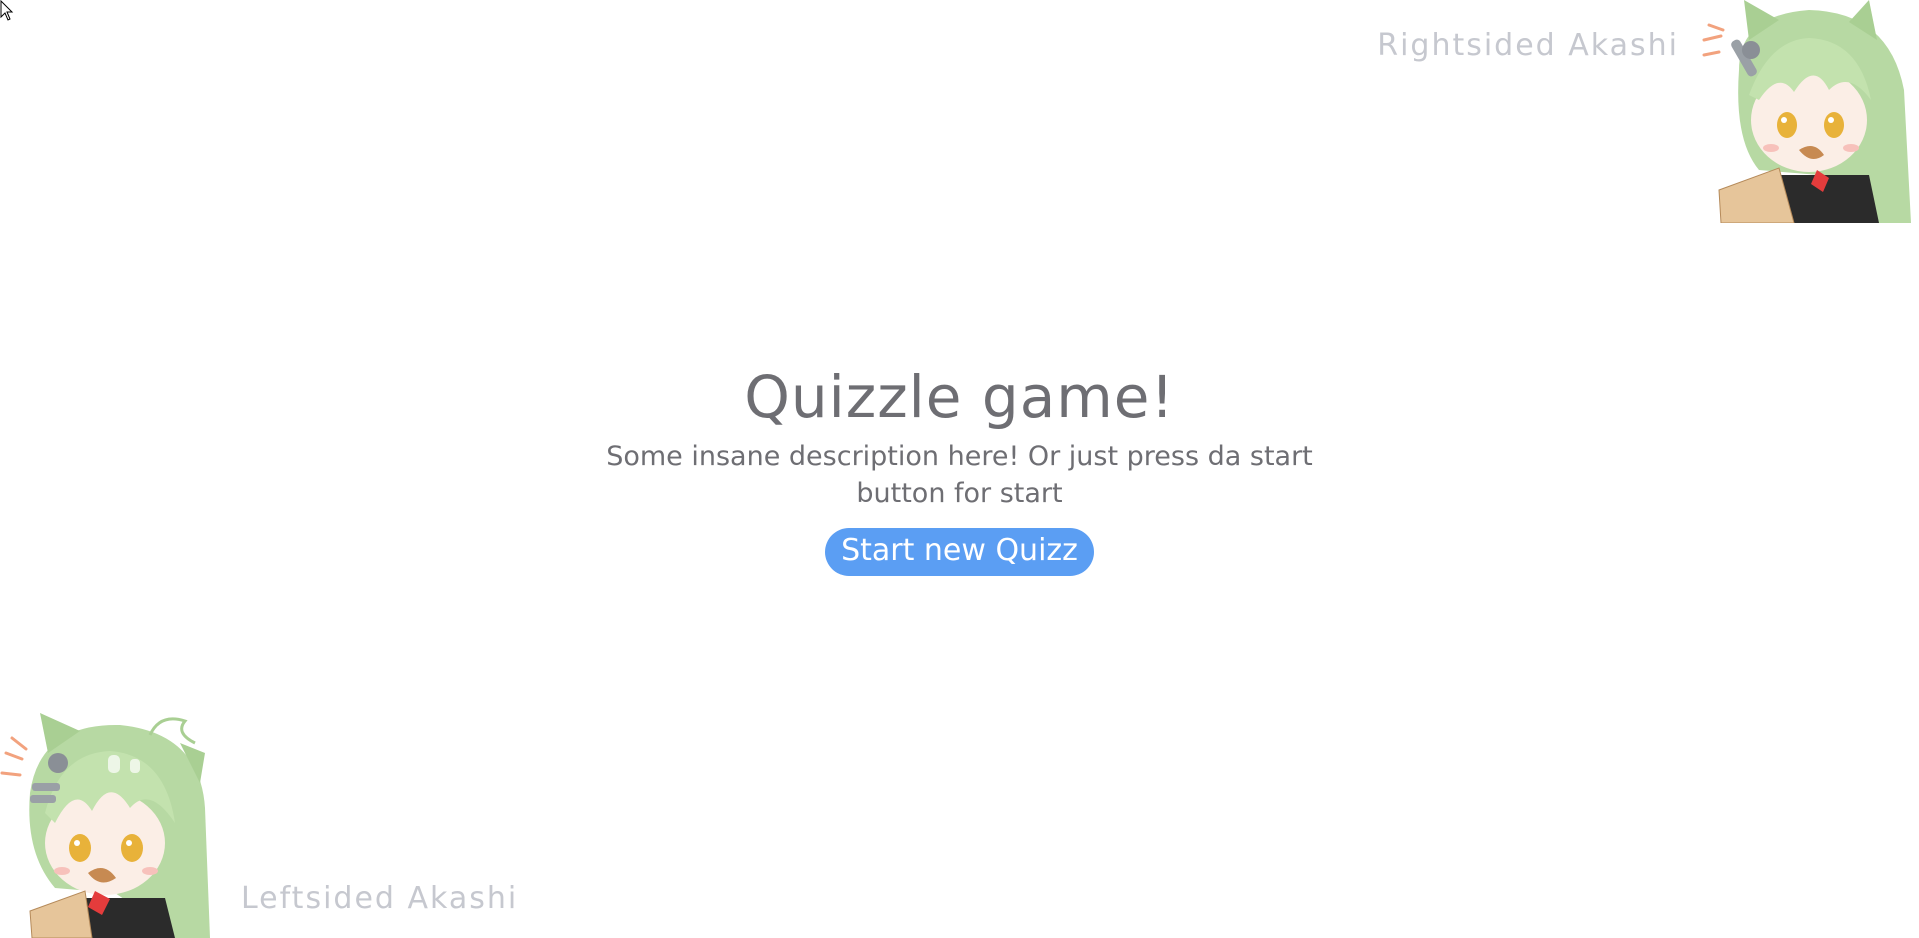  What do you see at coordinates (380, 898) in the screenshot?
I see `corner-label-left: Leftsided Akashi` at bounding box center [380, 898].